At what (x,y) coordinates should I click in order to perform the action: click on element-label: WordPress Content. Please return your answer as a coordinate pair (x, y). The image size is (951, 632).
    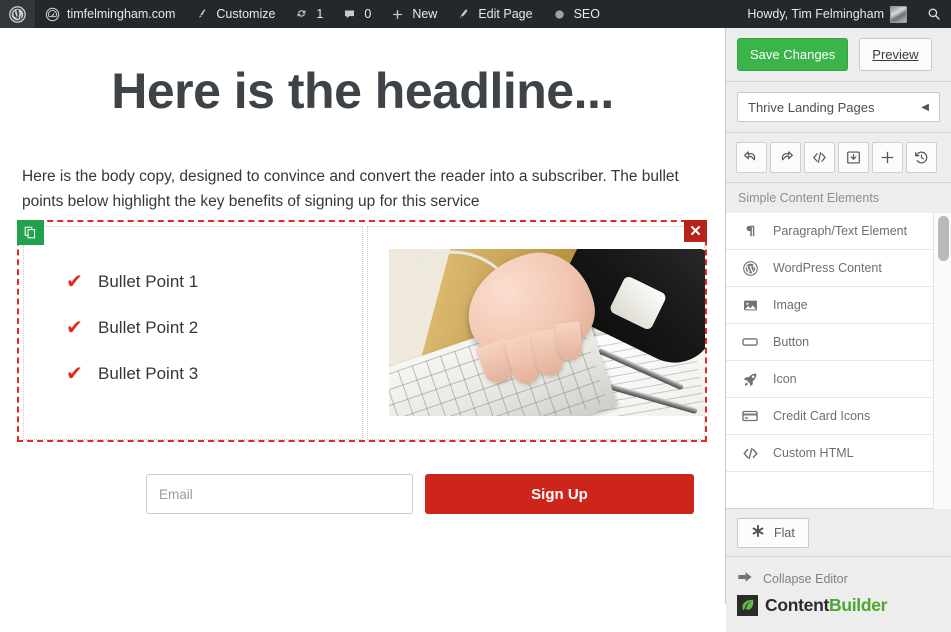
    Looking at the image, I should click on (827, 268).